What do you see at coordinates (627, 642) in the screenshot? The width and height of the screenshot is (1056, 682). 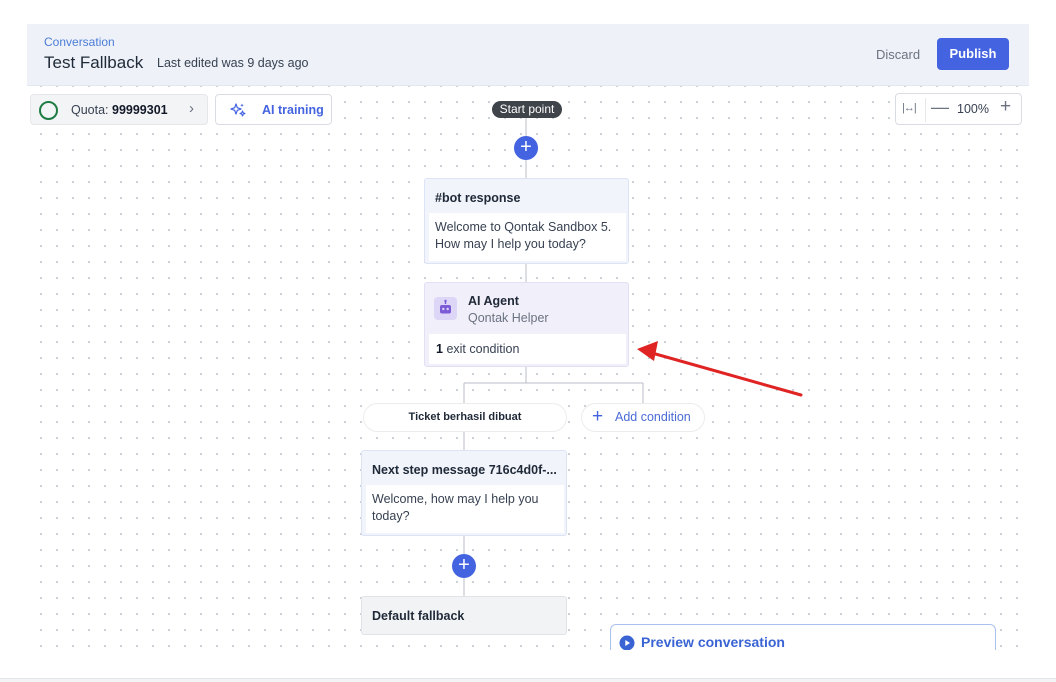 I see `play-circle-icon` at bounding box center [627, 642].